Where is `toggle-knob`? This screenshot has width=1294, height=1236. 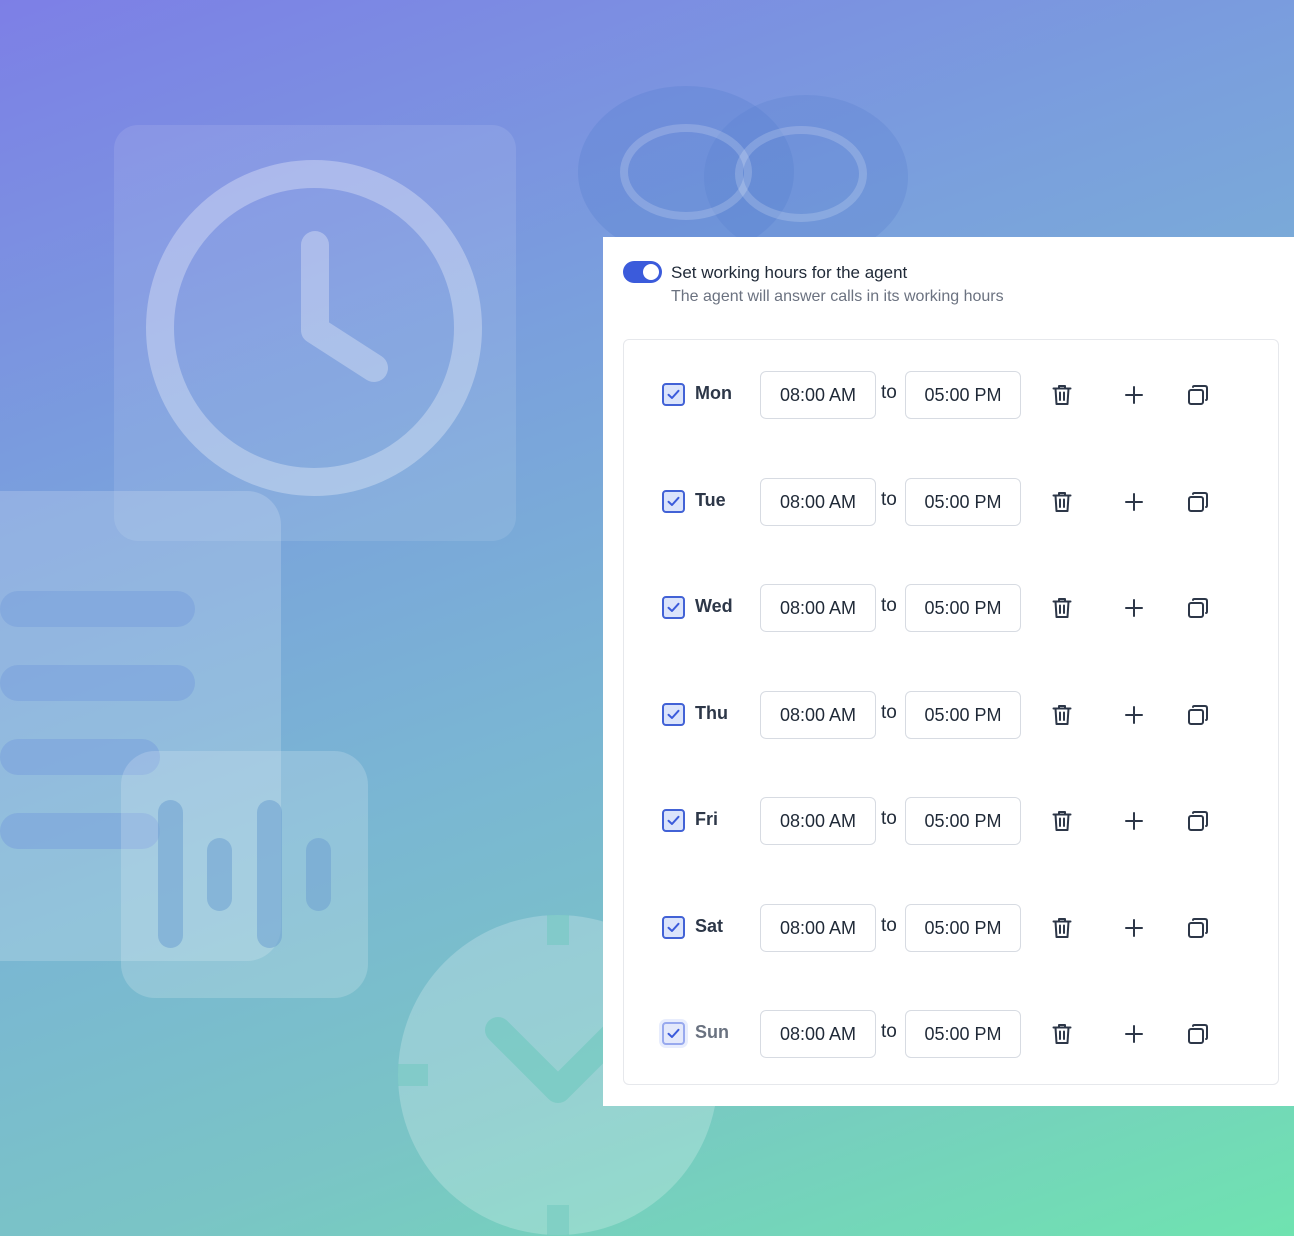
toggle-knob is located at coordinates (651, 272).